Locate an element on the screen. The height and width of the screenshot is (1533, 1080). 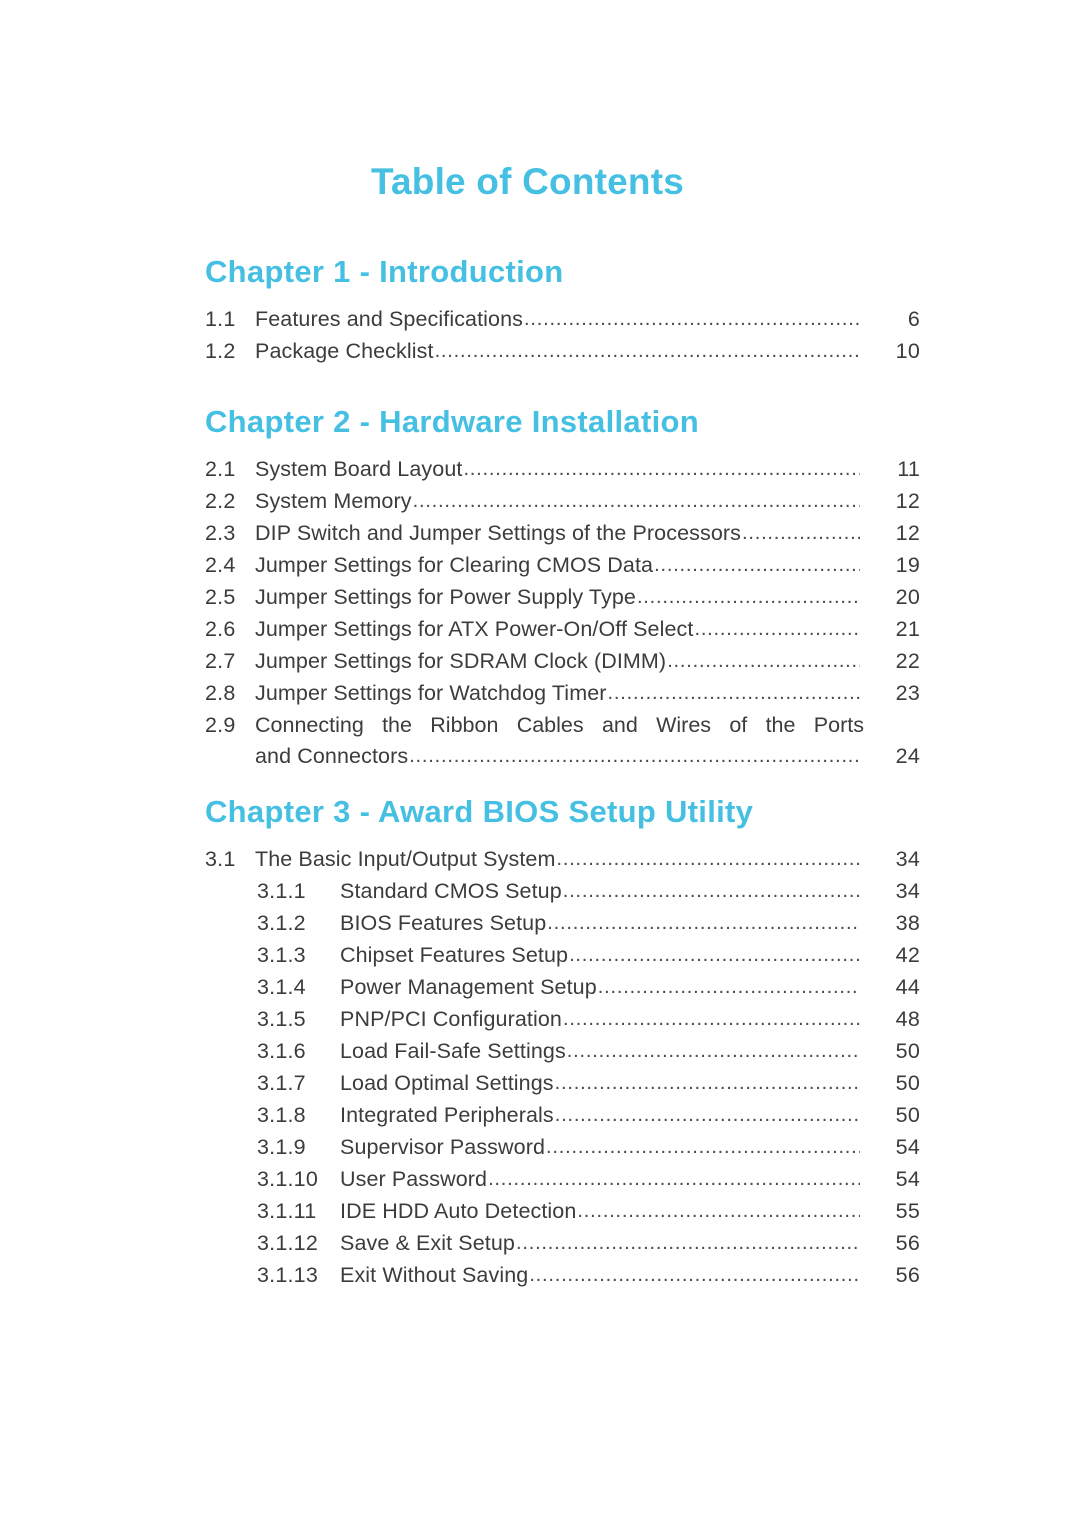
toc-entry: 3.1.2 BIOS Features Setup 38 is located at coordinates (562, 924).